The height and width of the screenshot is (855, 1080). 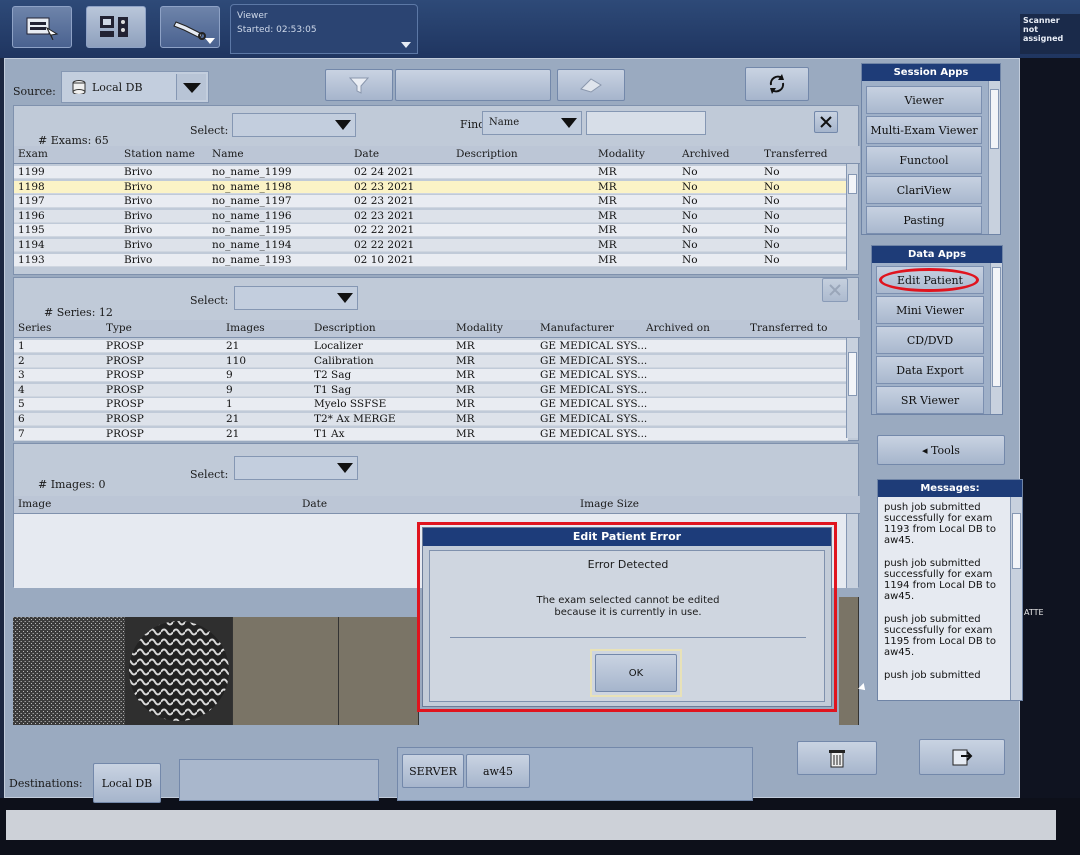 I want to click on col-description: Description, so click(x=487, y=154).